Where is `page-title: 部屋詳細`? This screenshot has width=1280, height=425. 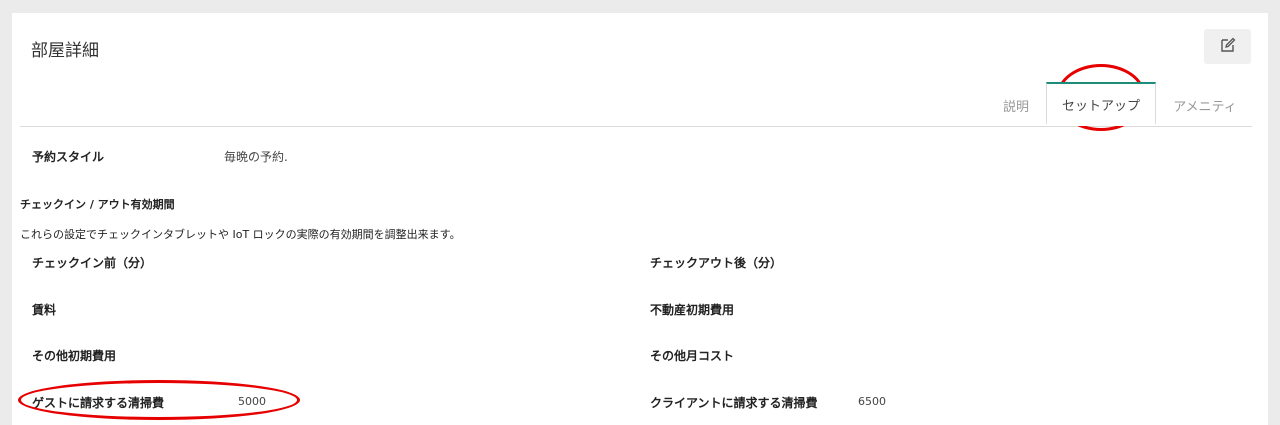
page-title: 部屋詳細 is located at coordinates (65, 51).